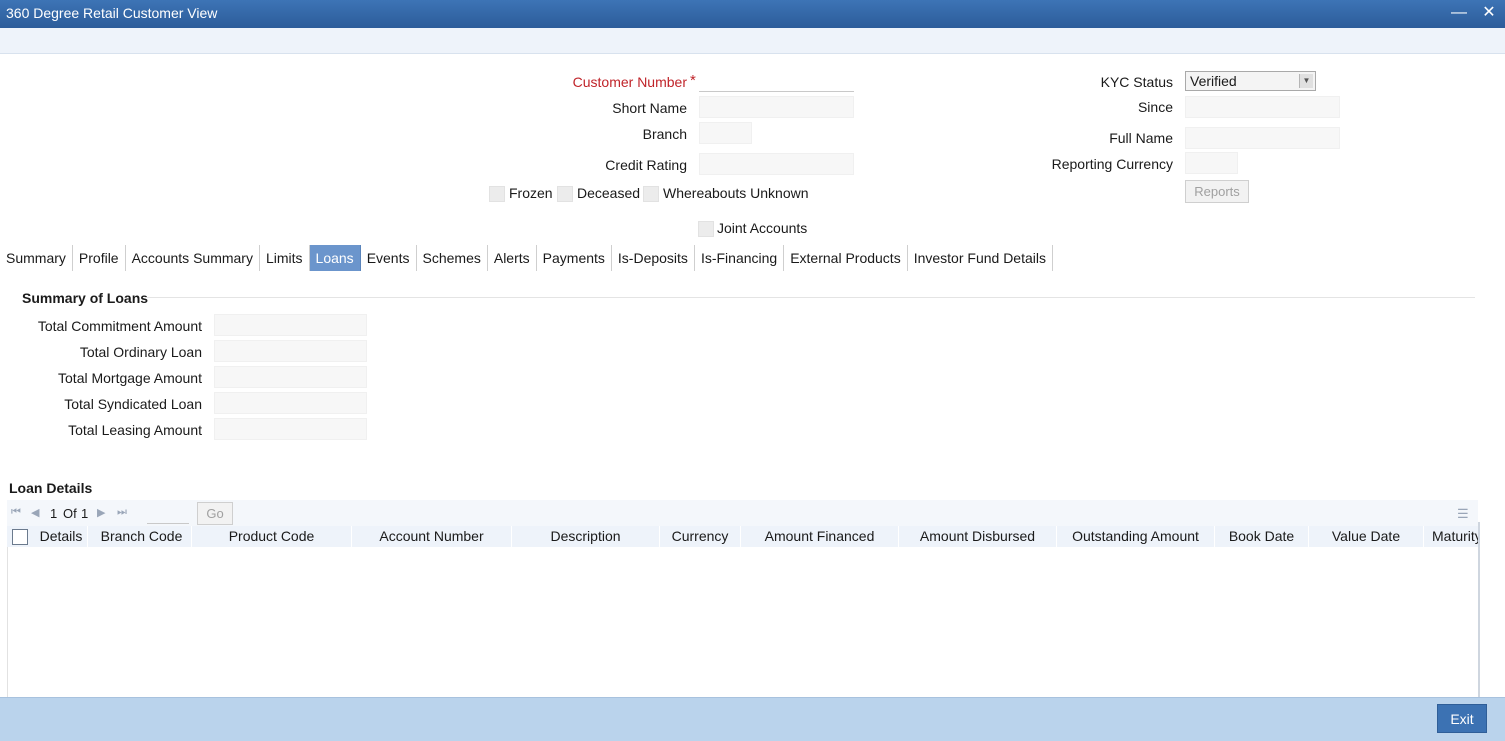 The width and height of the screenshot is (1505, 741). What do you see at coordinates (653, 258) in the screenshot?
I see `tab-is-deposits: Is-Deposits` at bounding box center [653, 258].